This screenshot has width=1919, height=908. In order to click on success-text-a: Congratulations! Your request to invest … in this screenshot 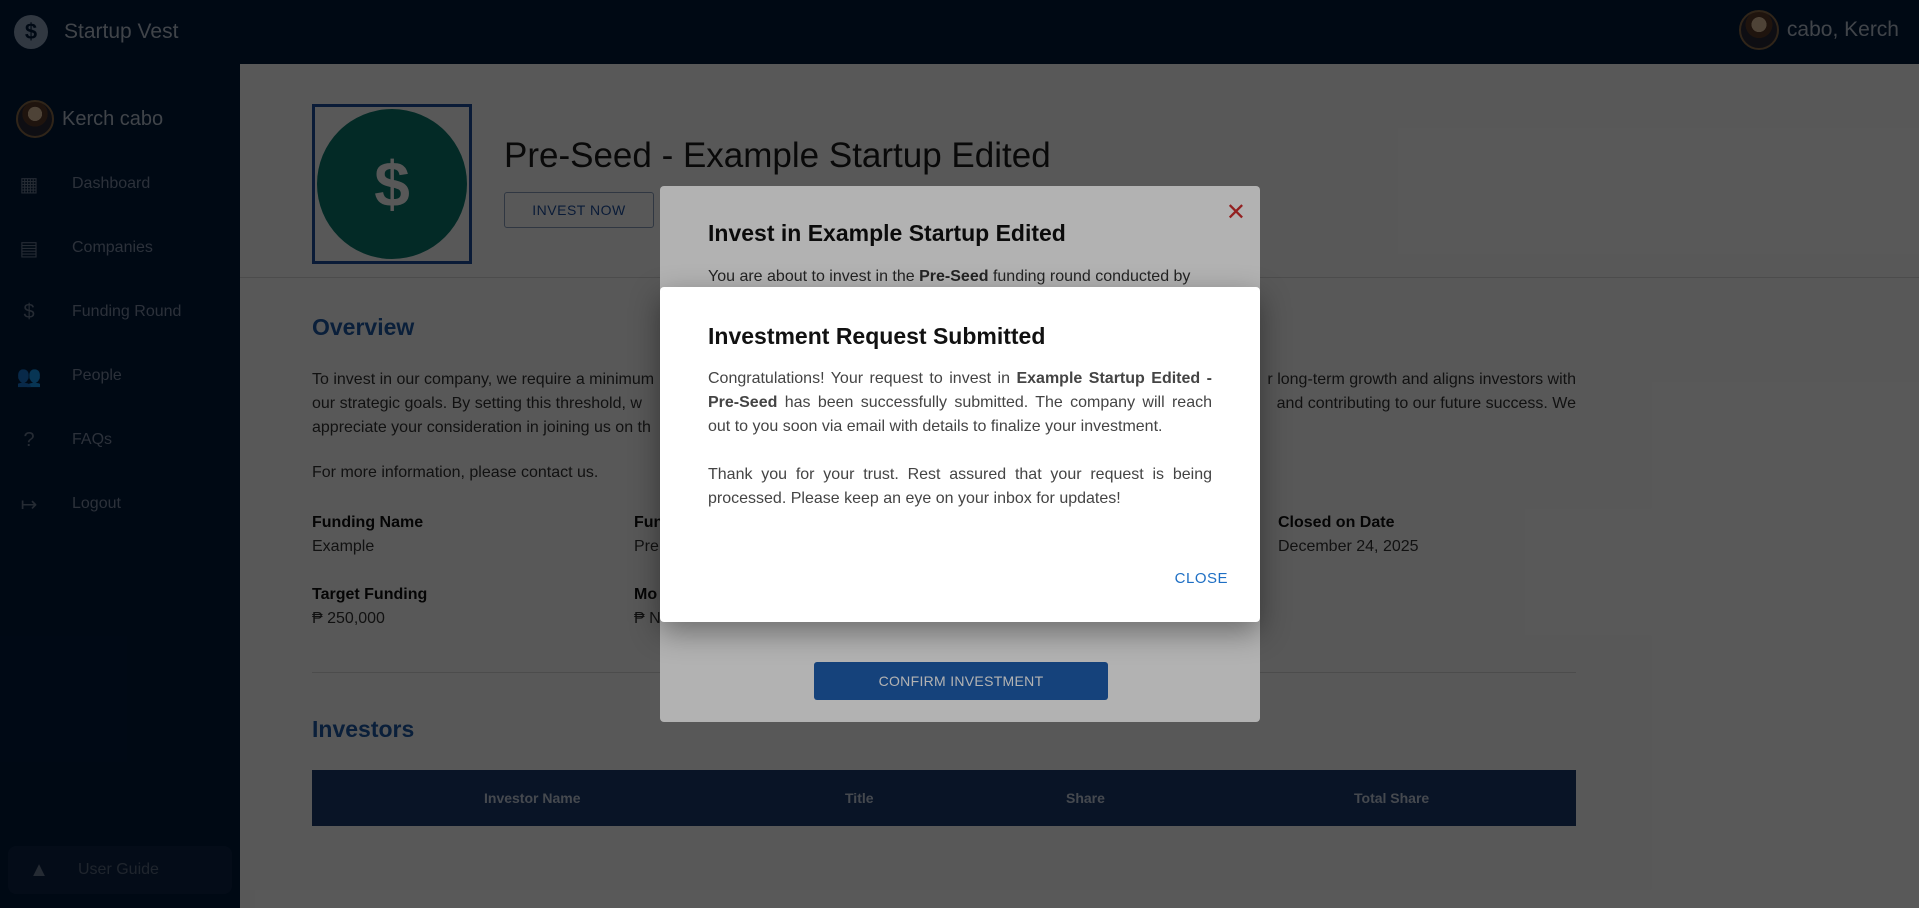, I will do `click(862, 378)`.